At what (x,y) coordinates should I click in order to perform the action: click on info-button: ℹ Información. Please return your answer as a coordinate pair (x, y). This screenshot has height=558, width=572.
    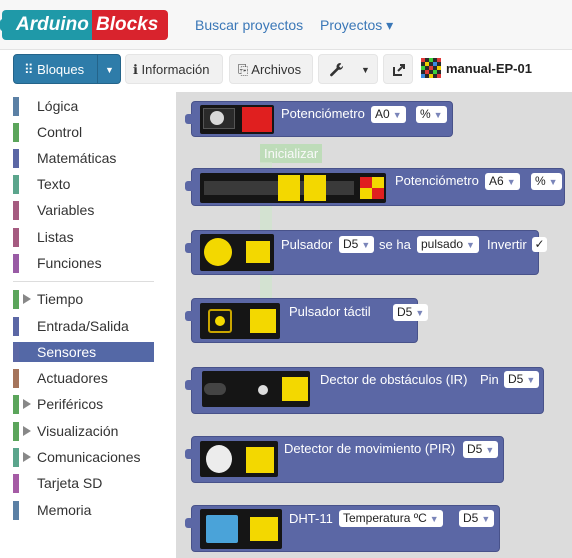
    Looking at the image, I should click on (174, 69).